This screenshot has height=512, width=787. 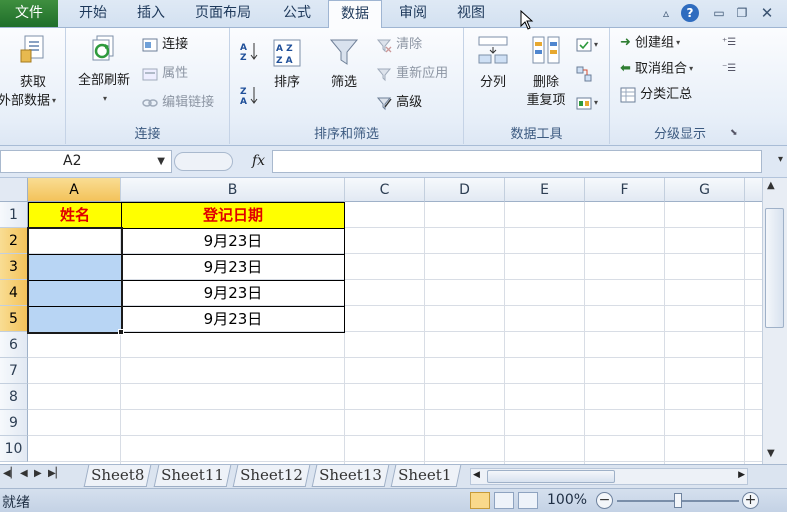 I want to click on sort-button: A ZZ A 排序, so click(x=287, y=65).